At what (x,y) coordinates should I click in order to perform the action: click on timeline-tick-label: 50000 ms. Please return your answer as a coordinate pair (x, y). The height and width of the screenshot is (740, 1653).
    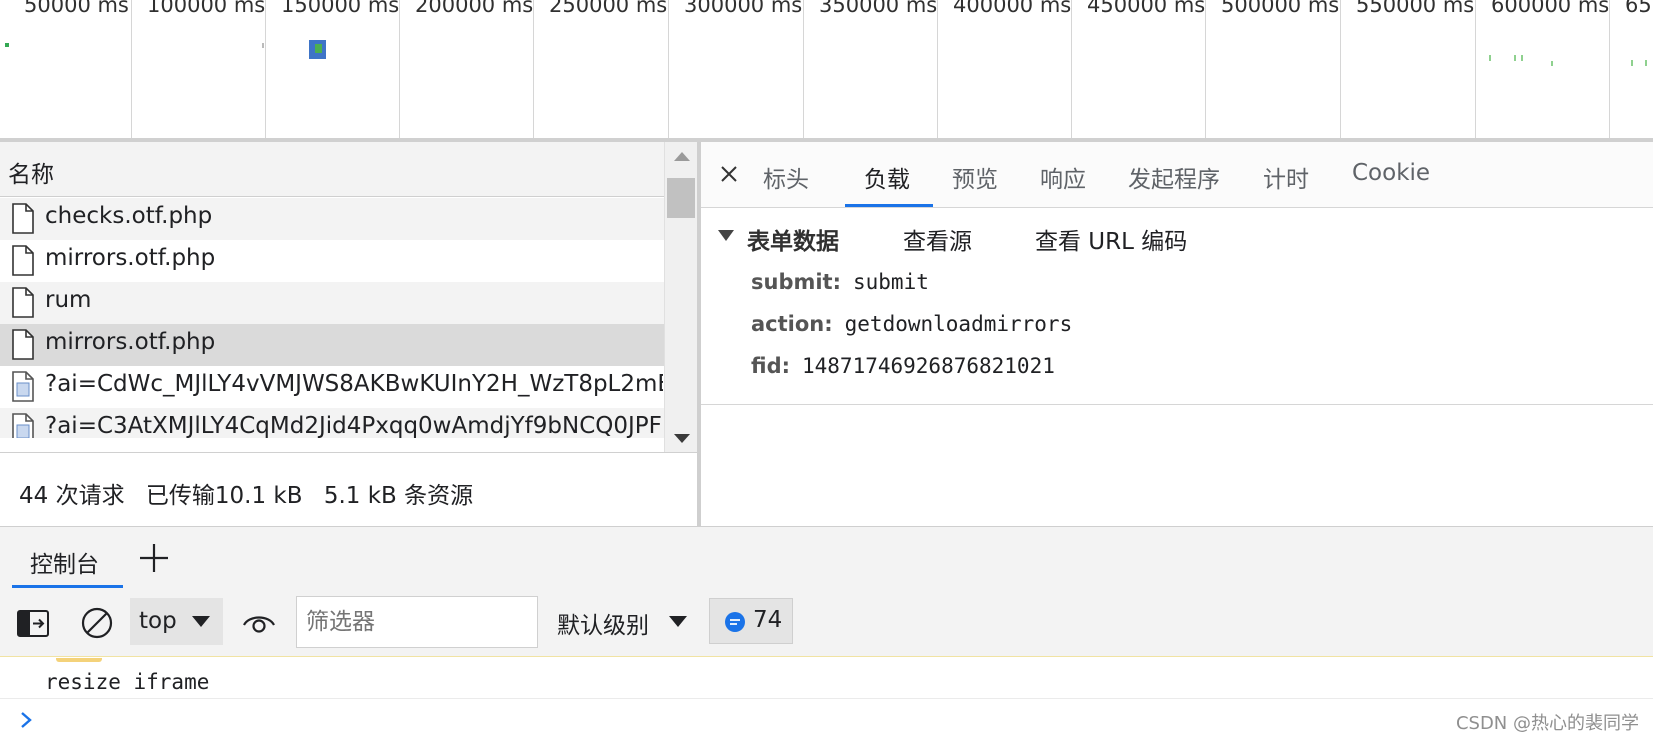
    Looking at the image, I should click on (76, 8).